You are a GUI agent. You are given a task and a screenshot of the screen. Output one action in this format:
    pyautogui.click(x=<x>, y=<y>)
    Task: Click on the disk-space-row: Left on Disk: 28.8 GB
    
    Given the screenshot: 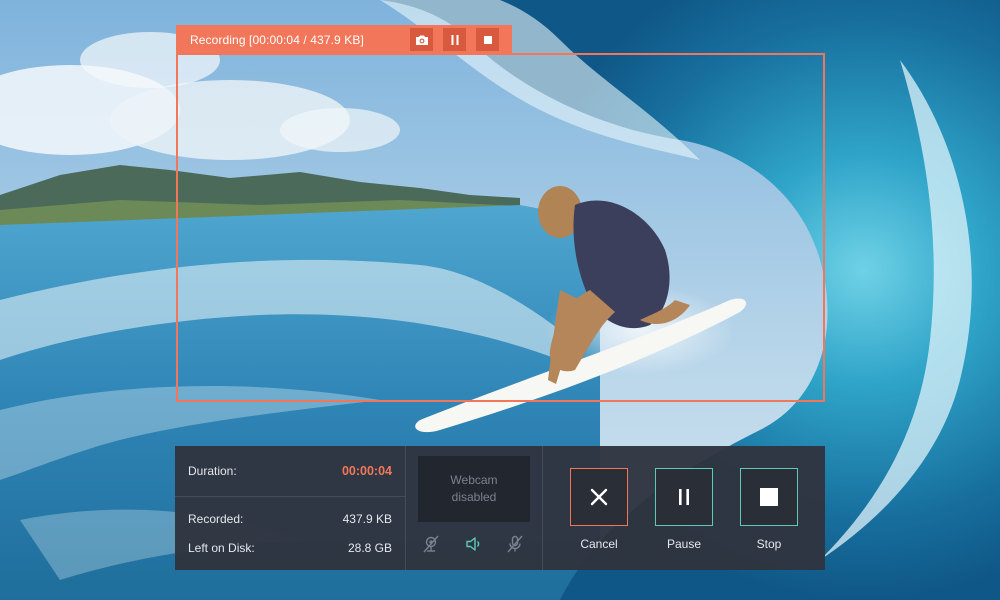 What is the action you would take?
    pyautogui.click(x=290, y=548)
    